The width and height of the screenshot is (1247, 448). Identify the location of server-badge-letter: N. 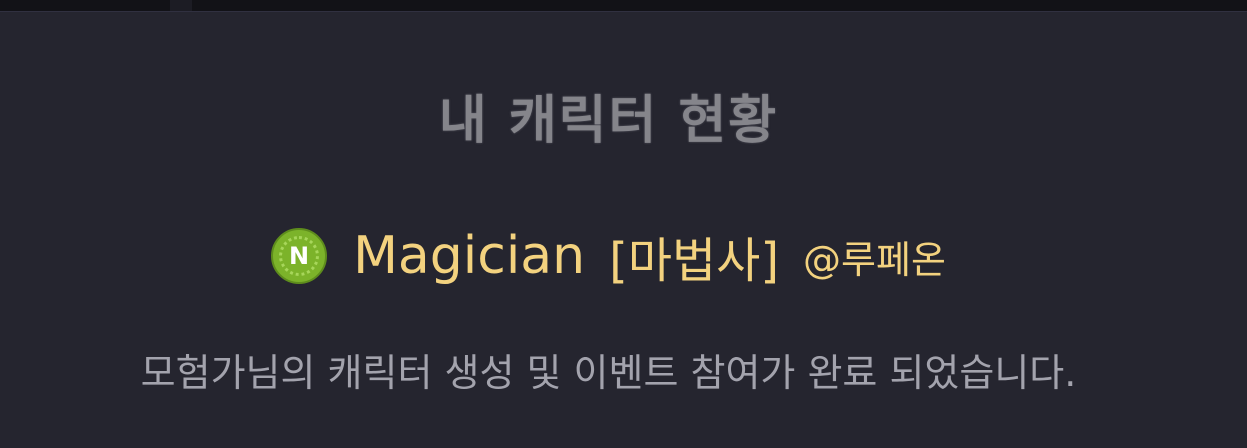
(299, 256).